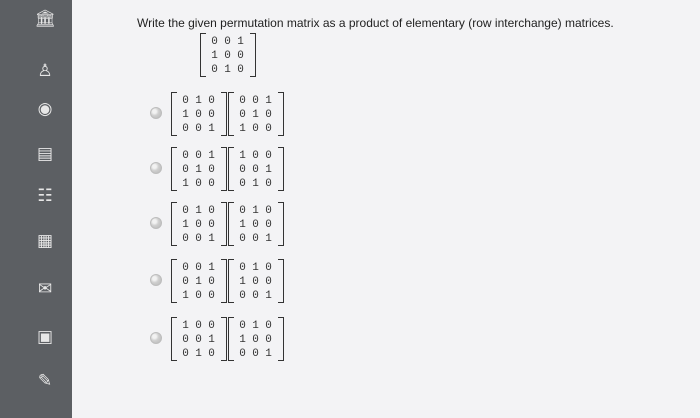 Image resolution: width=700 pixels, height=418 pixels. I want to click on calendar-icon: ▦, so click(45, 241).